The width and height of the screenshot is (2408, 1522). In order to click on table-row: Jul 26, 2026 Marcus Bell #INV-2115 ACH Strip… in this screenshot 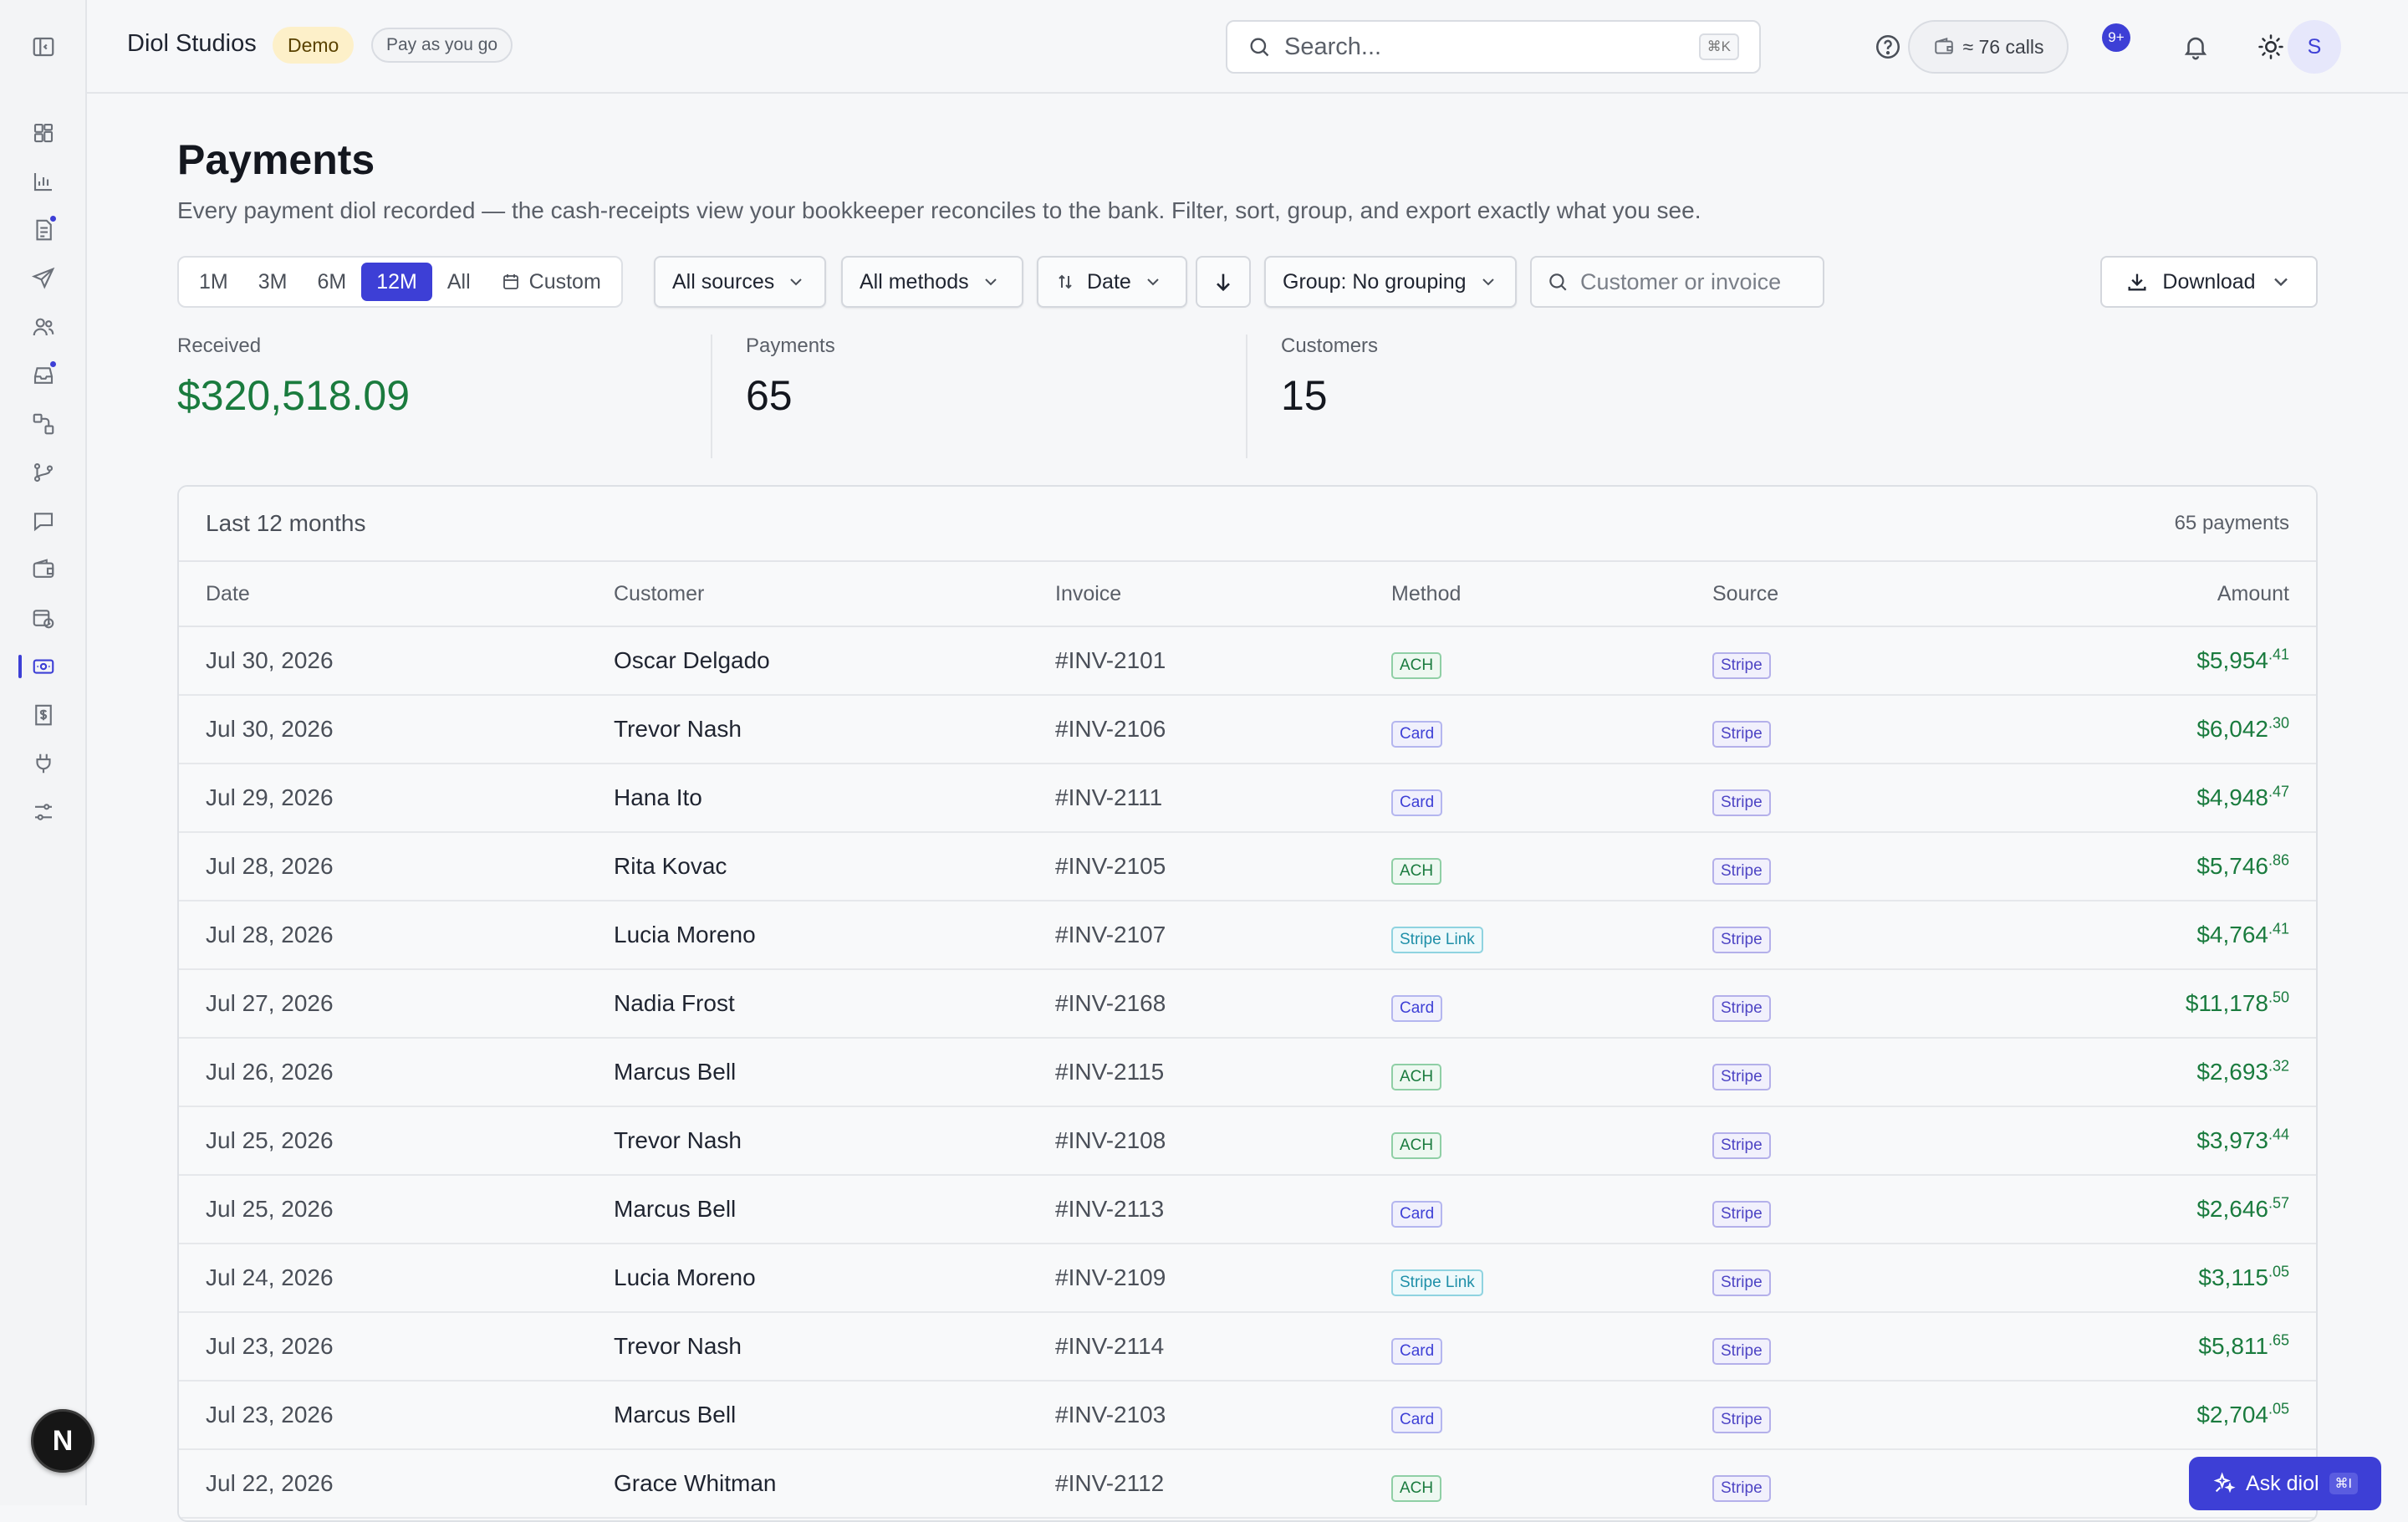, I will do `click(1247, 1073)`.